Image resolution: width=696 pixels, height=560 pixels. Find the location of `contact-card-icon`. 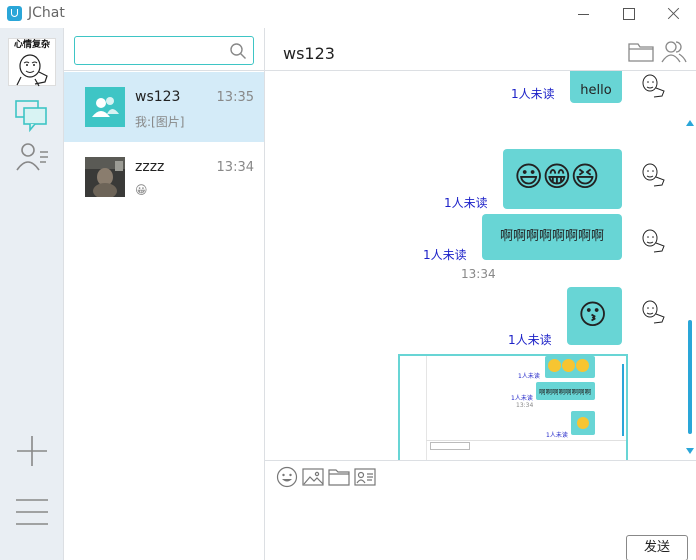

contact-card-icon is located at coordinates (365, 477).